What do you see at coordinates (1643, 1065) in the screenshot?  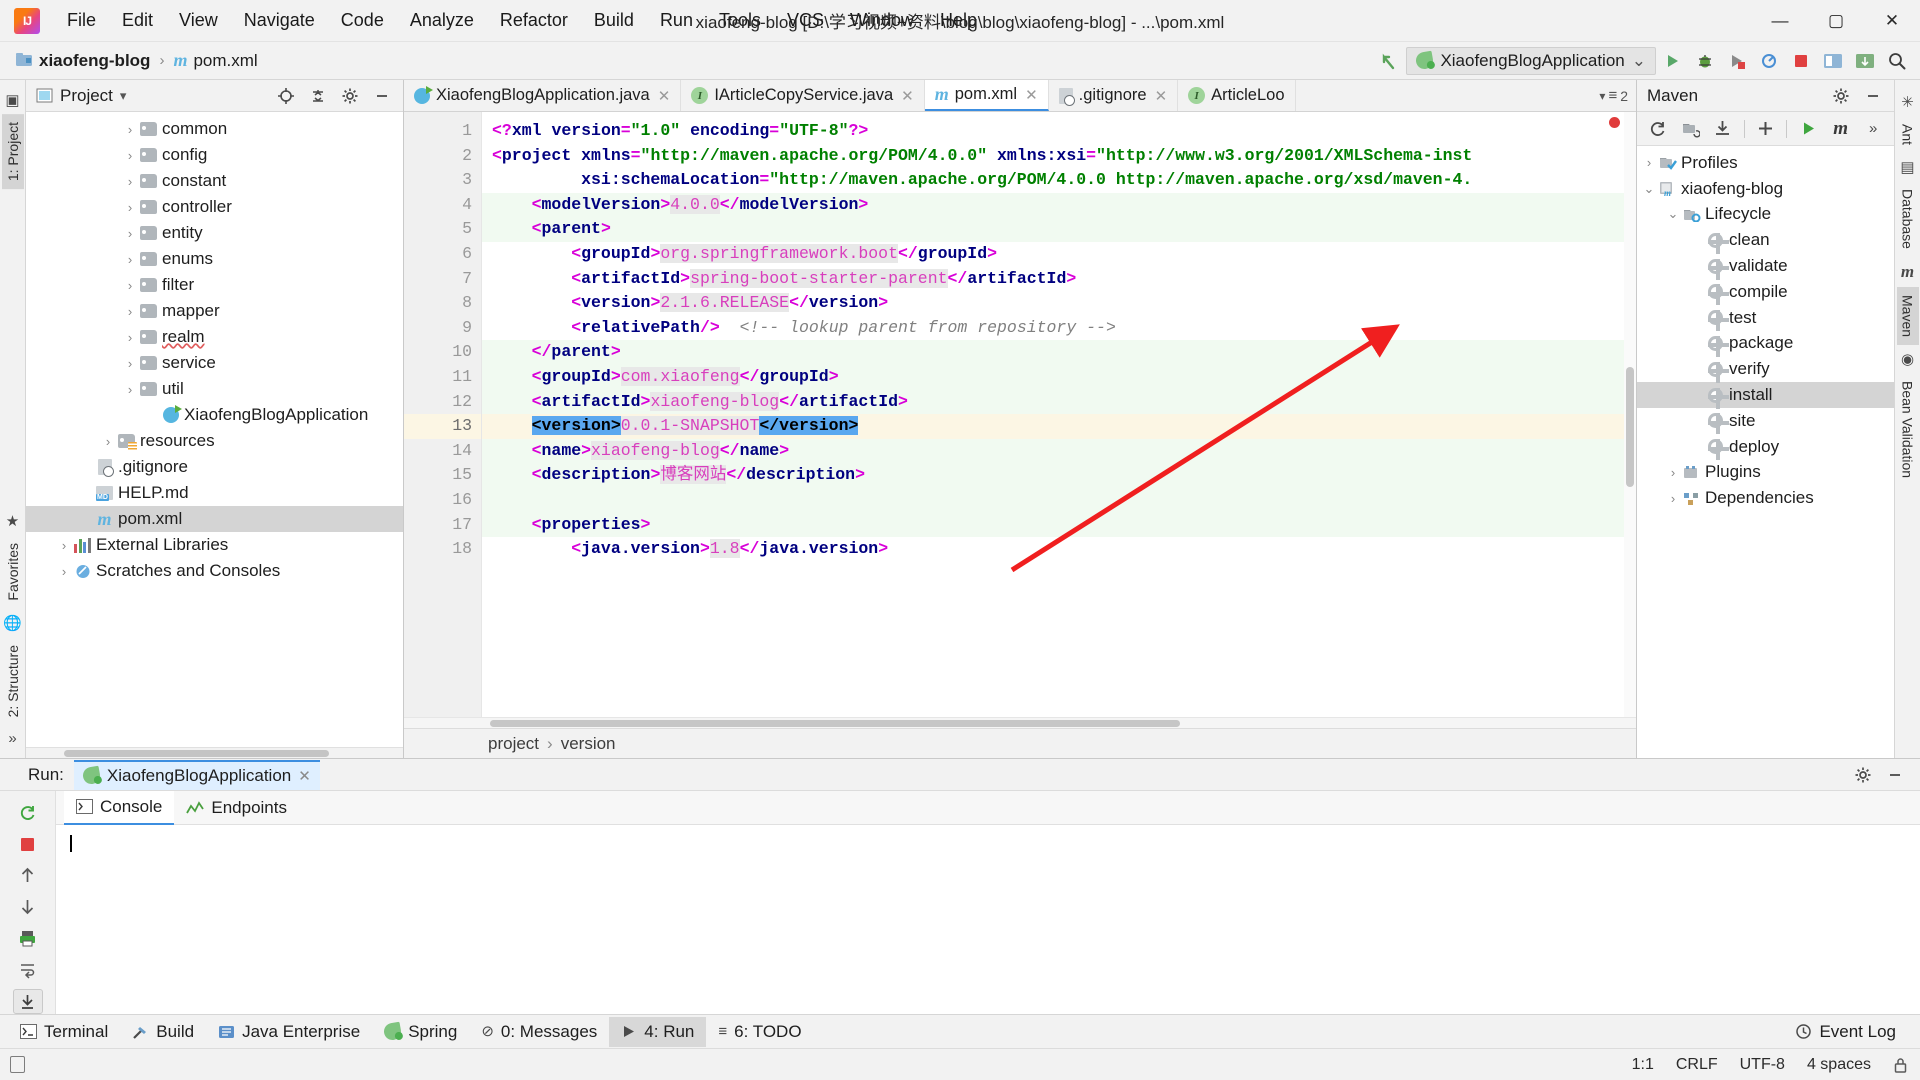 I see `caret-position: 1:1` at bounding box center [1643, 1065].